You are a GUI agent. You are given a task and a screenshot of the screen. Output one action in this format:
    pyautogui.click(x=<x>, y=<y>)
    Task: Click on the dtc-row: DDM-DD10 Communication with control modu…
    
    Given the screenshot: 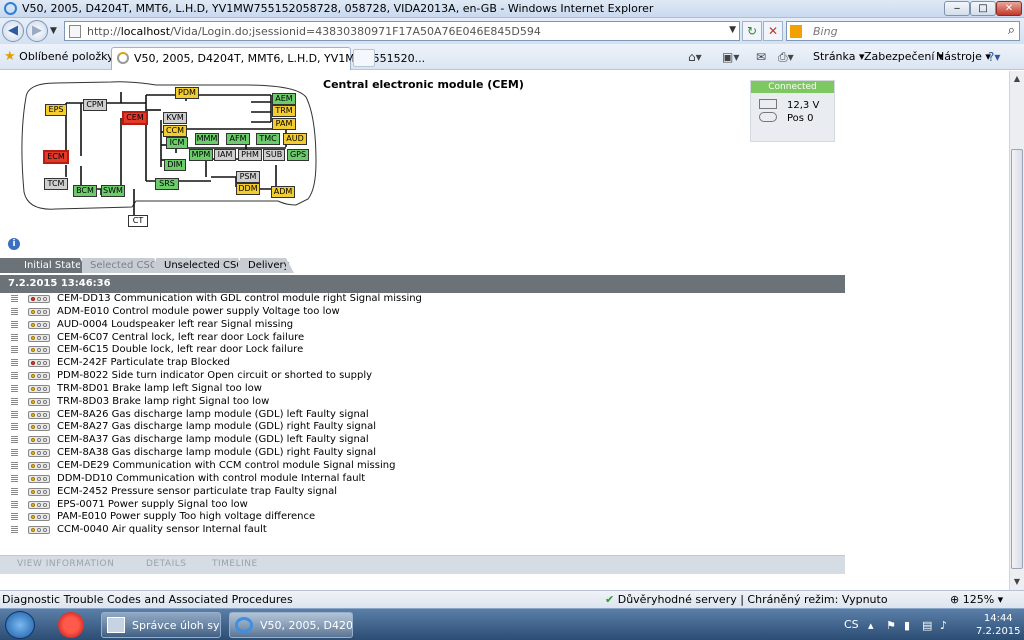 What is the action you would take?
    pyautogui.click(x=422, y=479)
    